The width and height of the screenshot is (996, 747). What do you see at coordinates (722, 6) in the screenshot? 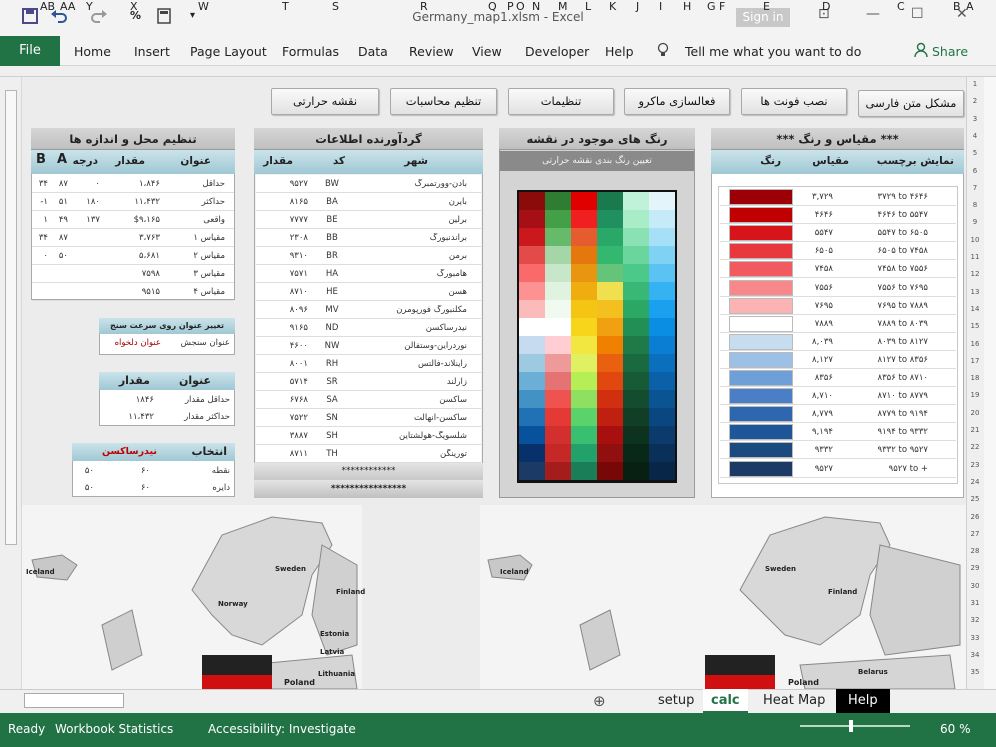
I see `column-header: F` at bounding box center [722, 6].